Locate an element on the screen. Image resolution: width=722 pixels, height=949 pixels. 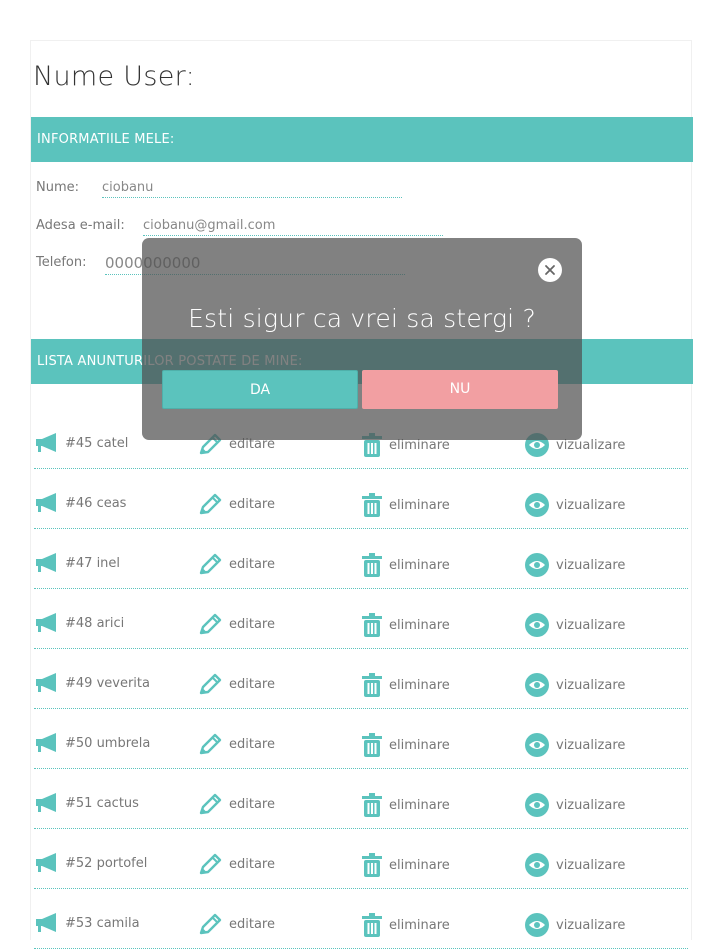
ad-title: #46 ceas is located at coordinates (81, 503).